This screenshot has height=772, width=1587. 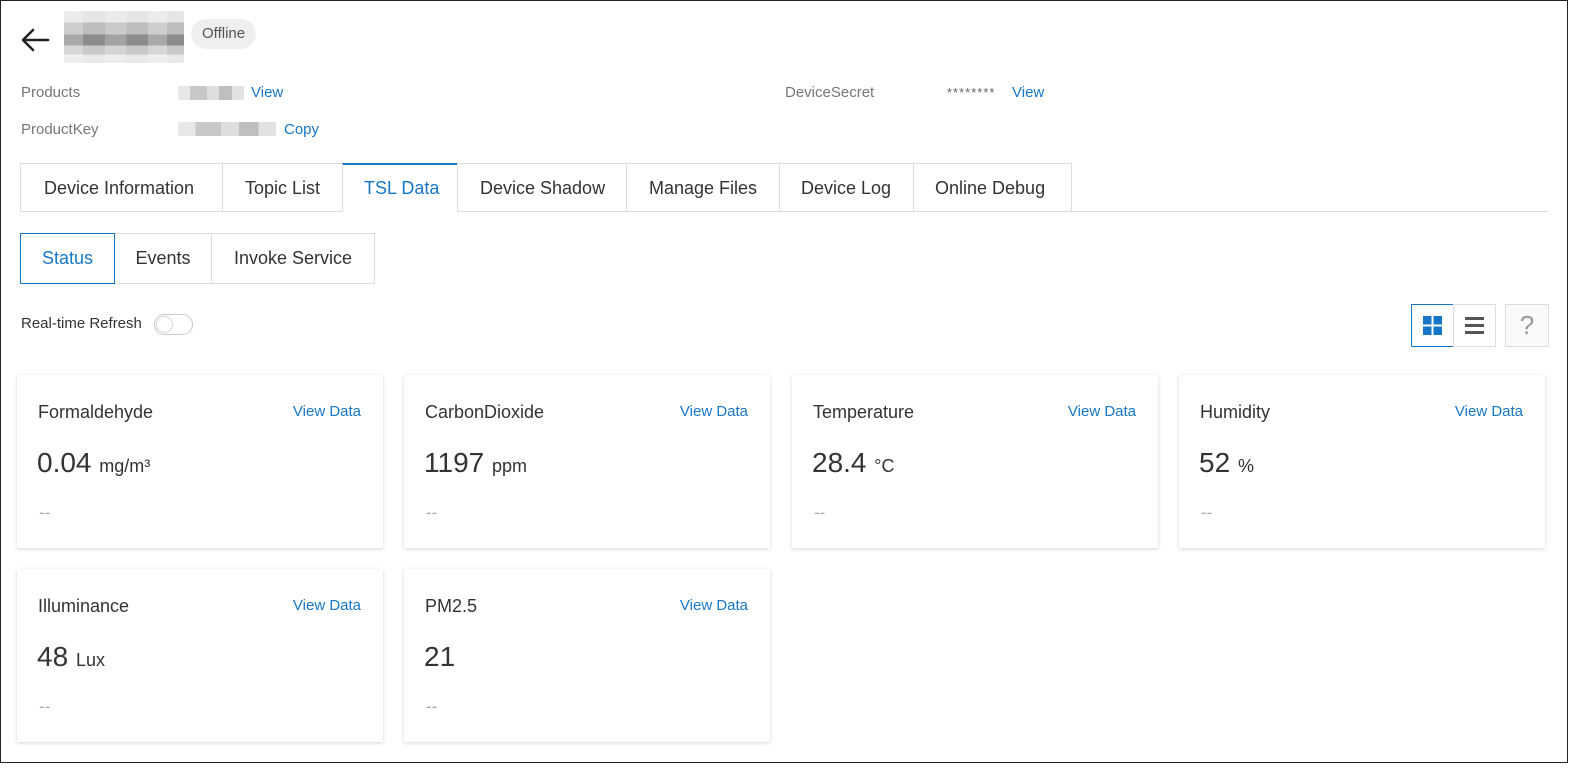 I want to click on card-name: PM2.5, so click(x=451, y=606).